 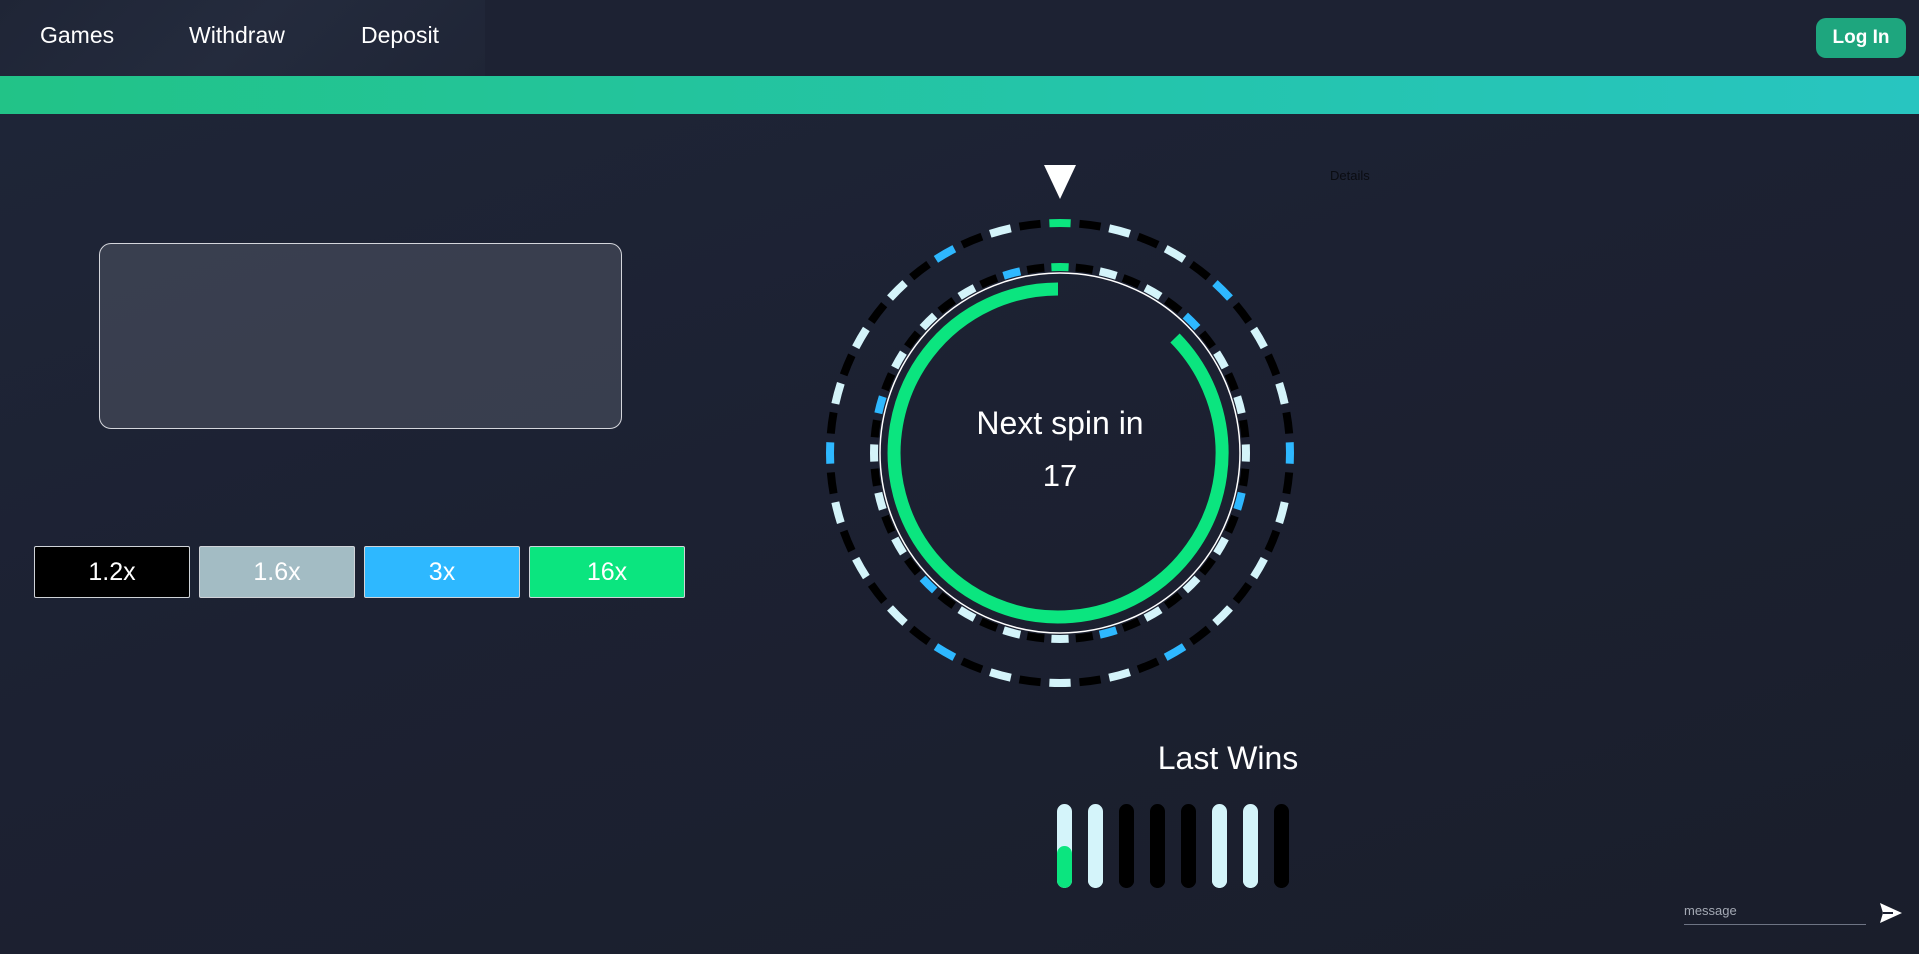 I want to click on nav-menu: Games Withdraw Deposit, so click(x=242, y=38).